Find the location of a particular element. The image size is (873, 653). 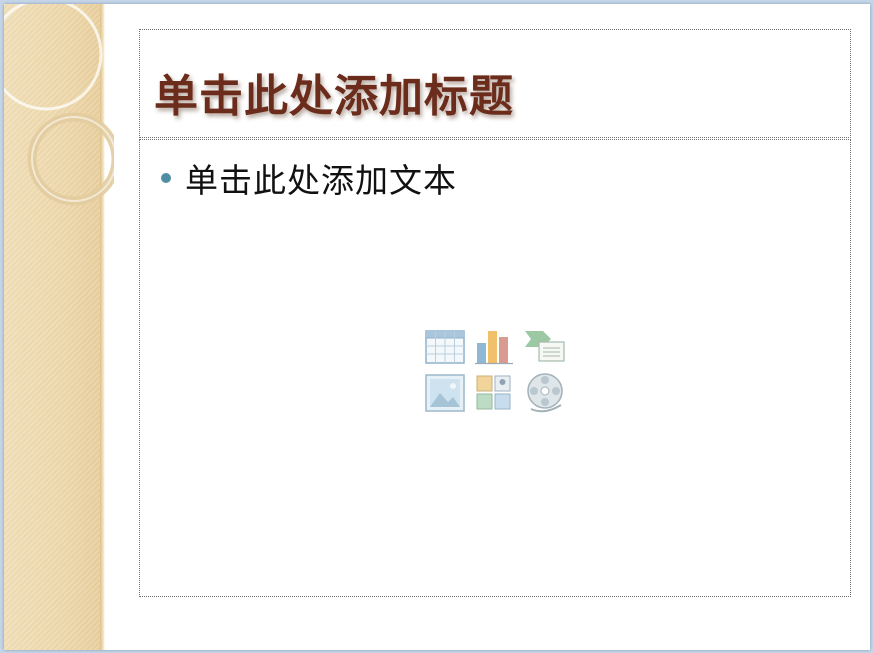

content-insert-icon-grid is located at coordinates (497, 373).